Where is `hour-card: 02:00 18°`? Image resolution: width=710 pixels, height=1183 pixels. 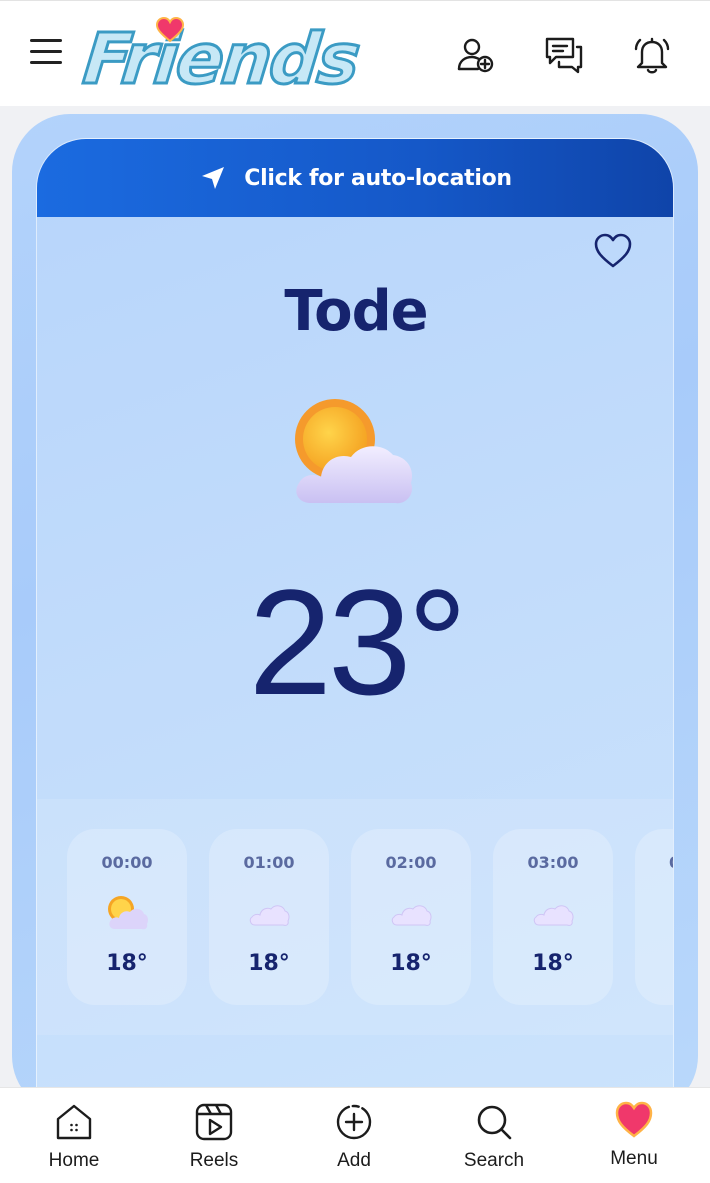 hour-card: 02:00 18° is located at coordinates (411, 917).